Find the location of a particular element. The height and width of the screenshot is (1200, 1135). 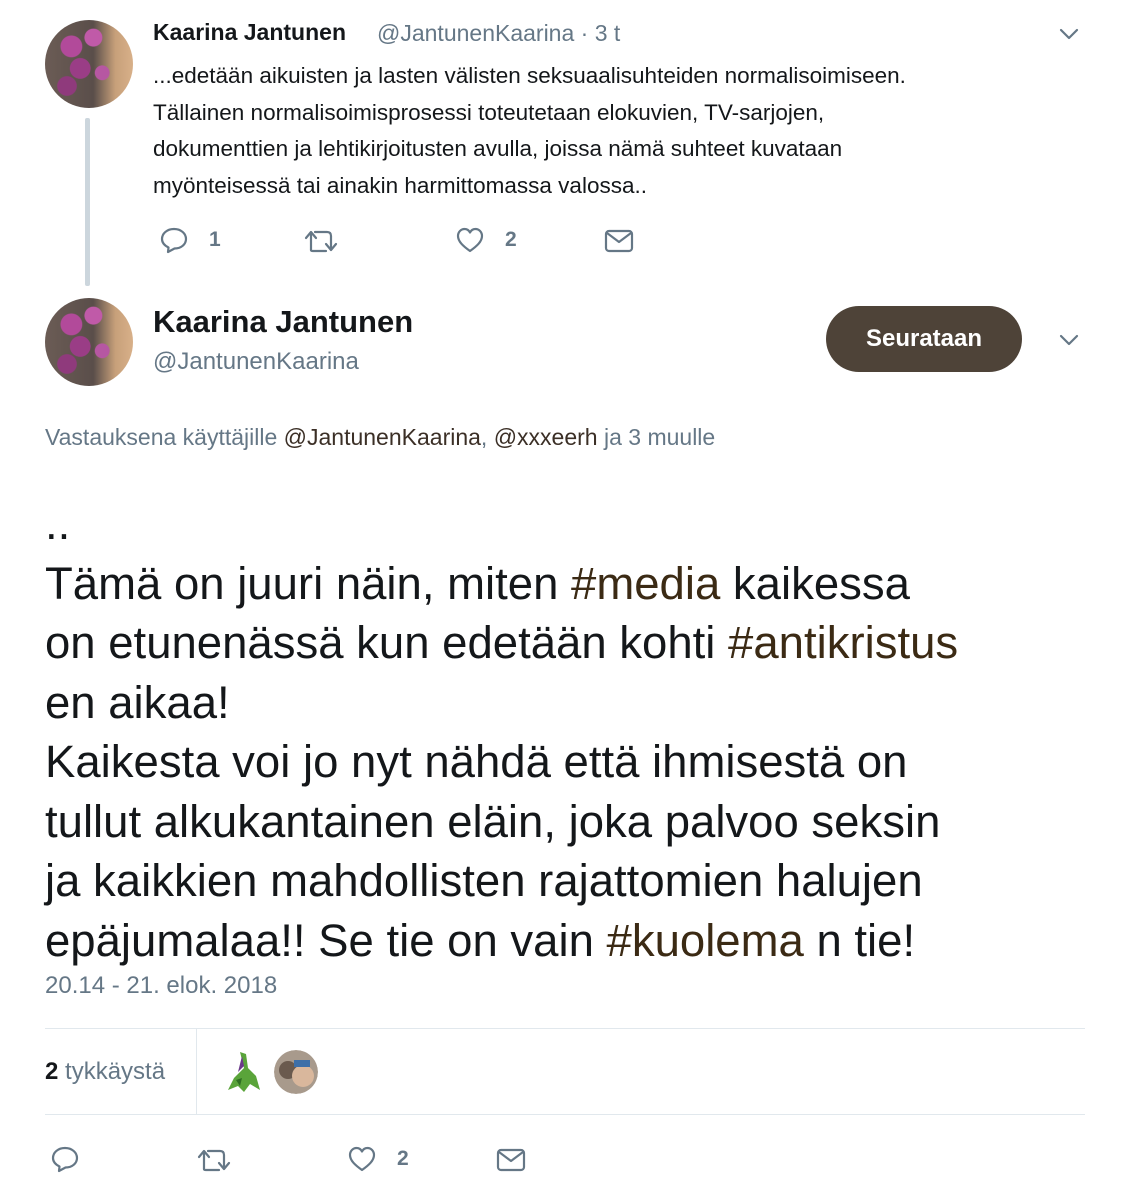

replying-prefix: Vastauksena käyttäjille is located at coordinates (161, 437).